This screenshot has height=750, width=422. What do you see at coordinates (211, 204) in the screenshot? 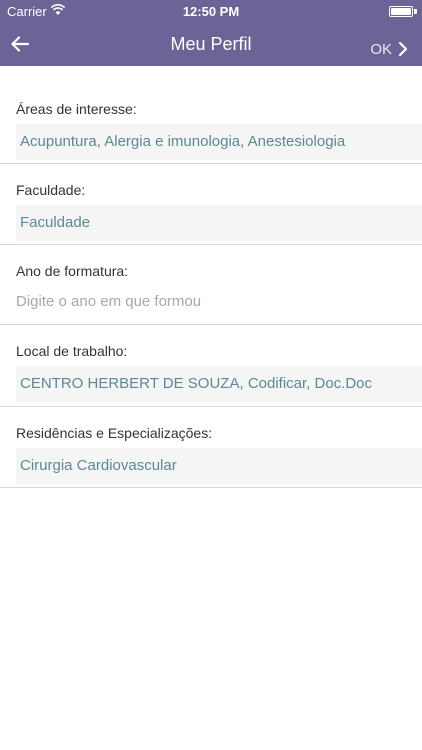
I see `faculdade-section: Faculdade` at bounding box center [211, 204].